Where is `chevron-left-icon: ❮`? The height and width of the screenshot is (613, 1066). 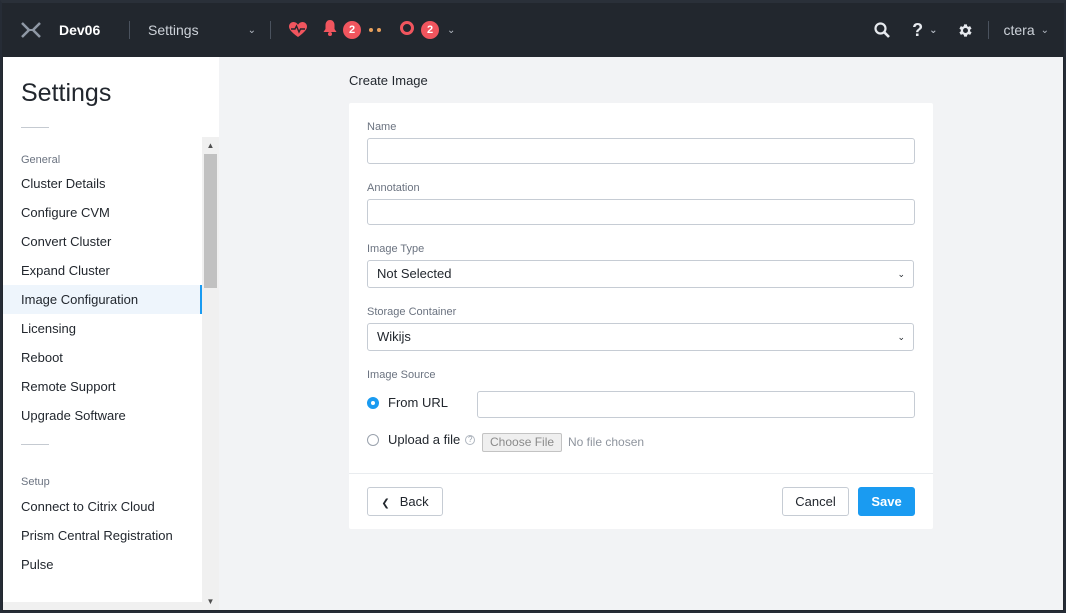
chevron-left-icon: ❮ is located at coordinates (385, 503).